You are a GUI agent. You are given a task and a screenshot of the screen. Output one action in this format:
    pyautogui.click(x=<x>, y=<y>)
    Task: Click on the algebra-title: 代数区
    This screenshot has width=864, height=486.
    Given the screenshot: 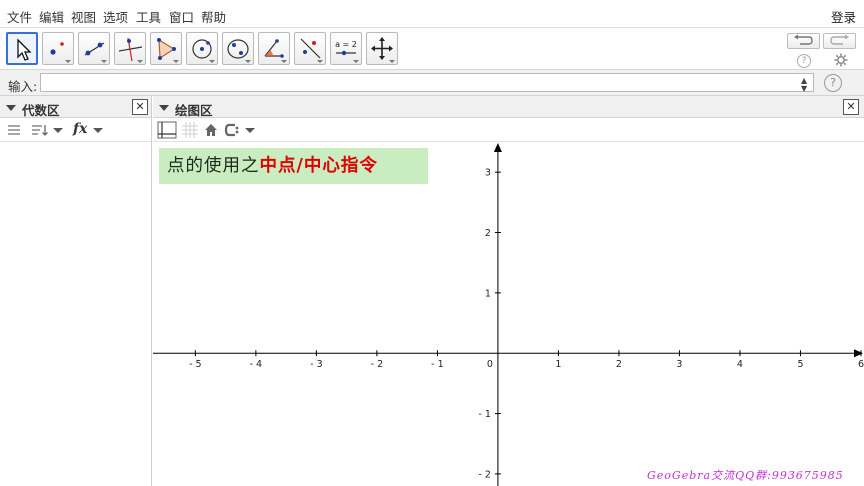 What is the action you would take?
    pyautogui.click(x=41, y=110)
    